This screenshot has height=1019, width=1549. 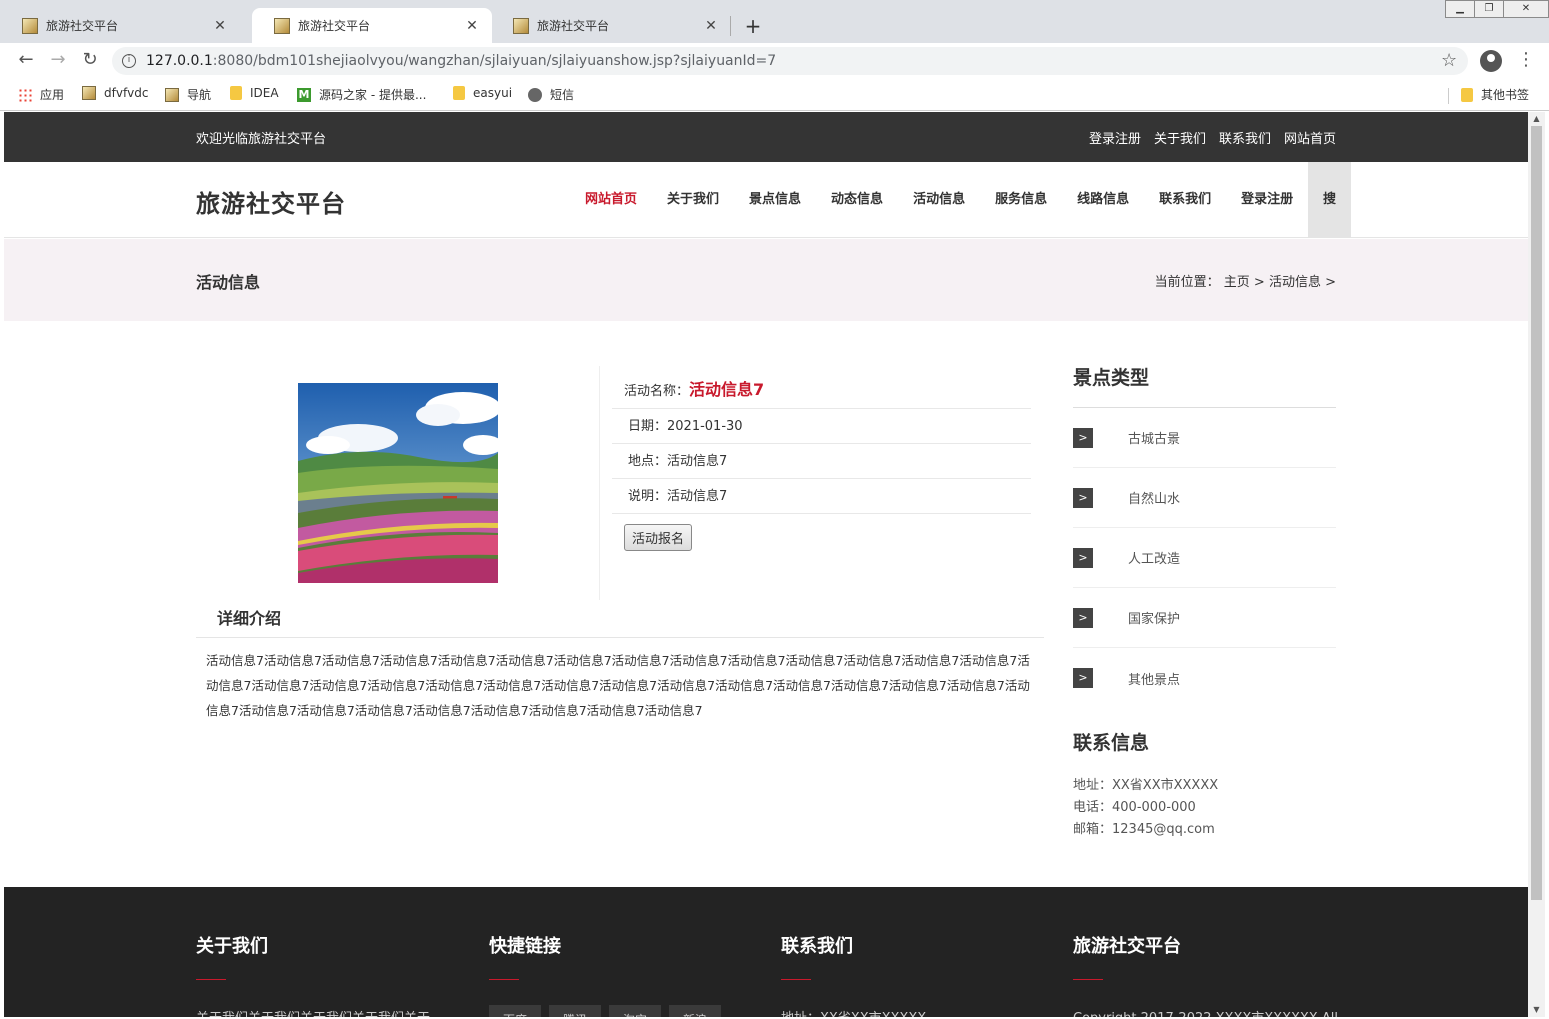 What do you see at coordinates (821, 426) in the screenshot?
I see `activity-date: 日期：2021-01-30` at bounding box center [821, 426].